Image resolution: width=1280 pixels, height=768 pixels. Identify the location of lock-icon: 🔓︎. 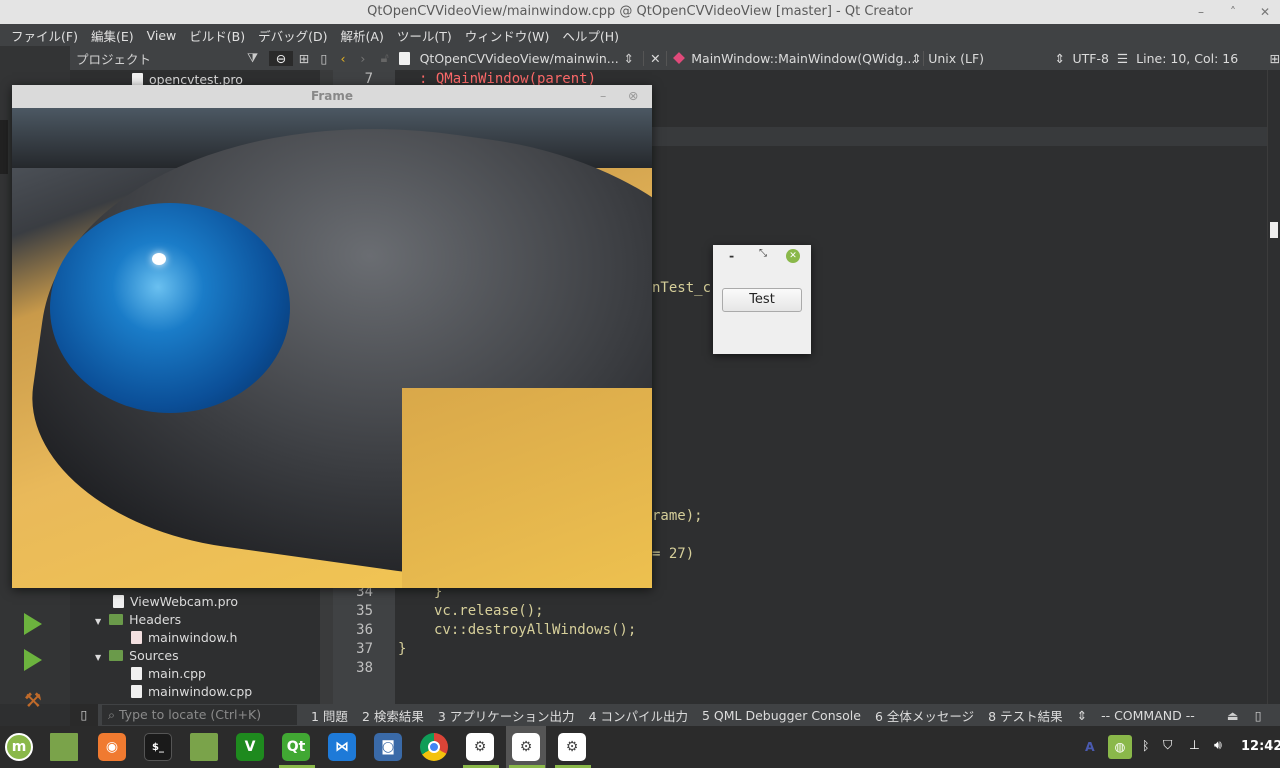
(384, 57).